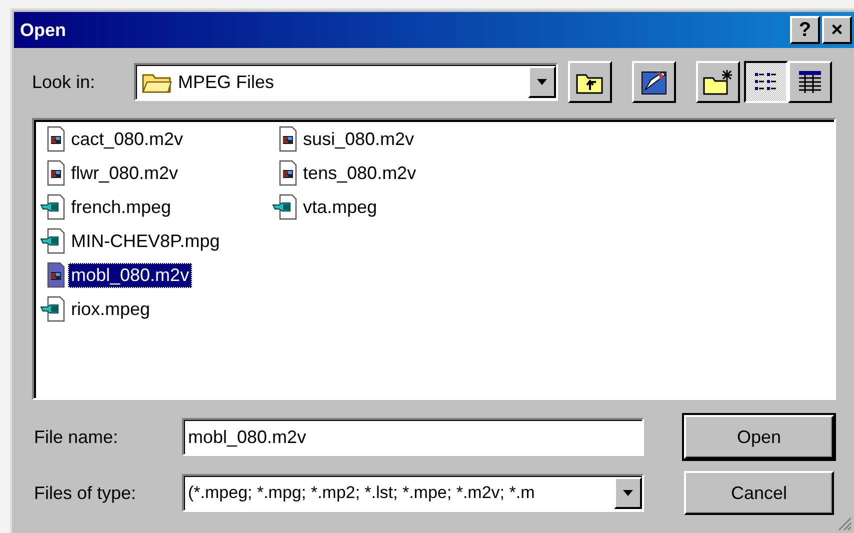 Image resolution: width=854 pixels, height=533 pixels. What do you see at coordinates (805, 30) in the screenshot?
I see `help-button: ?` at bounding box center [805, 30].